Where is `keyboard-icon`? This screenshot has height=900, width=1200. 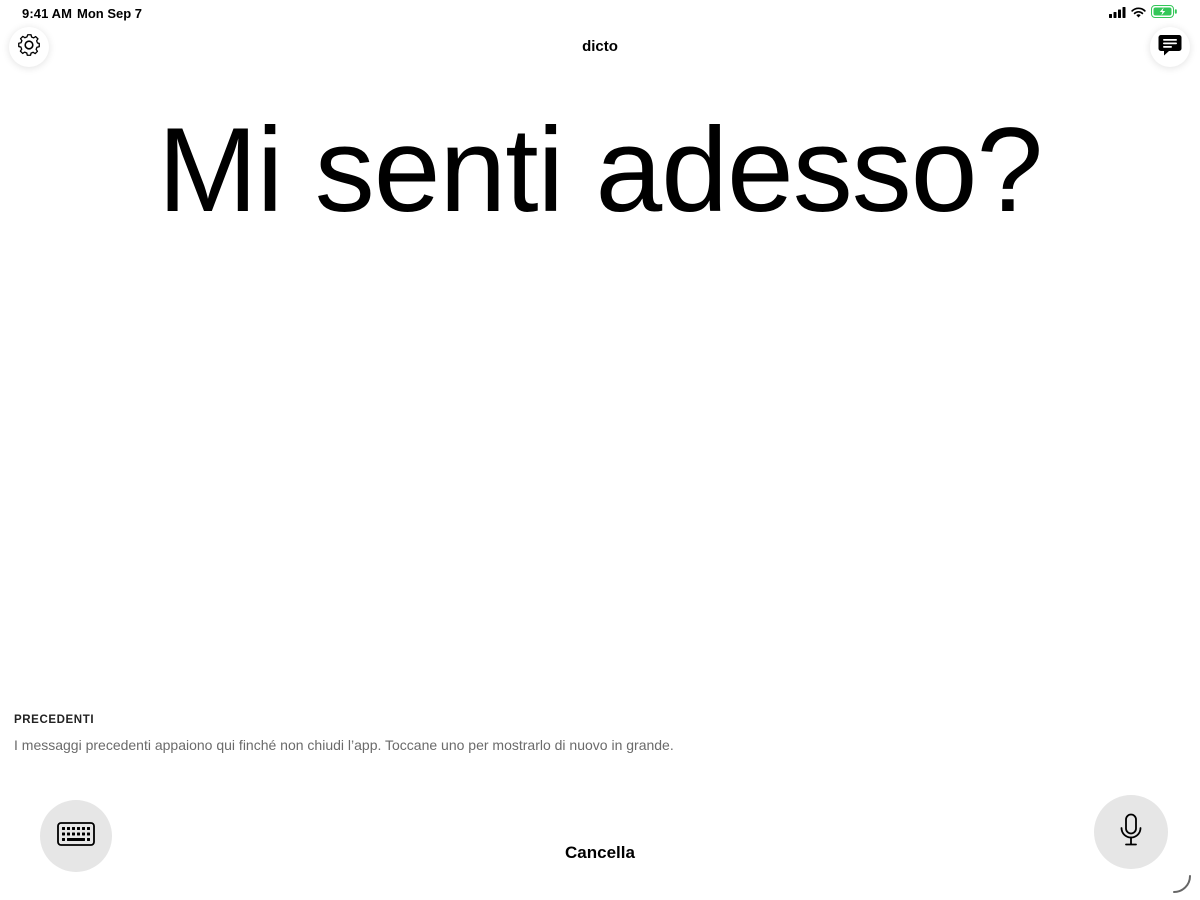
keyboard-icon is located at coordinates (76, 836).